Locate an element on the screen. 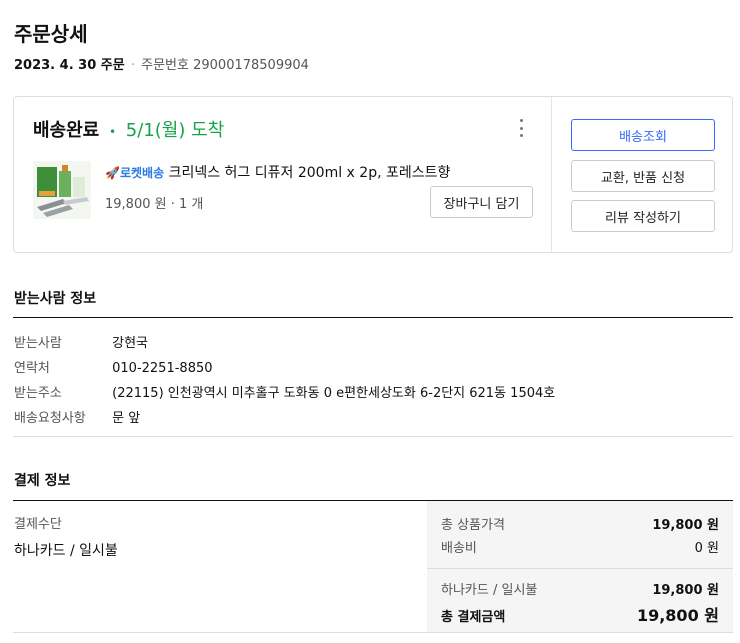 The image size is (740, 643). summary-label: 하나카드 / 일시불 is located at coordinates (489, 590).